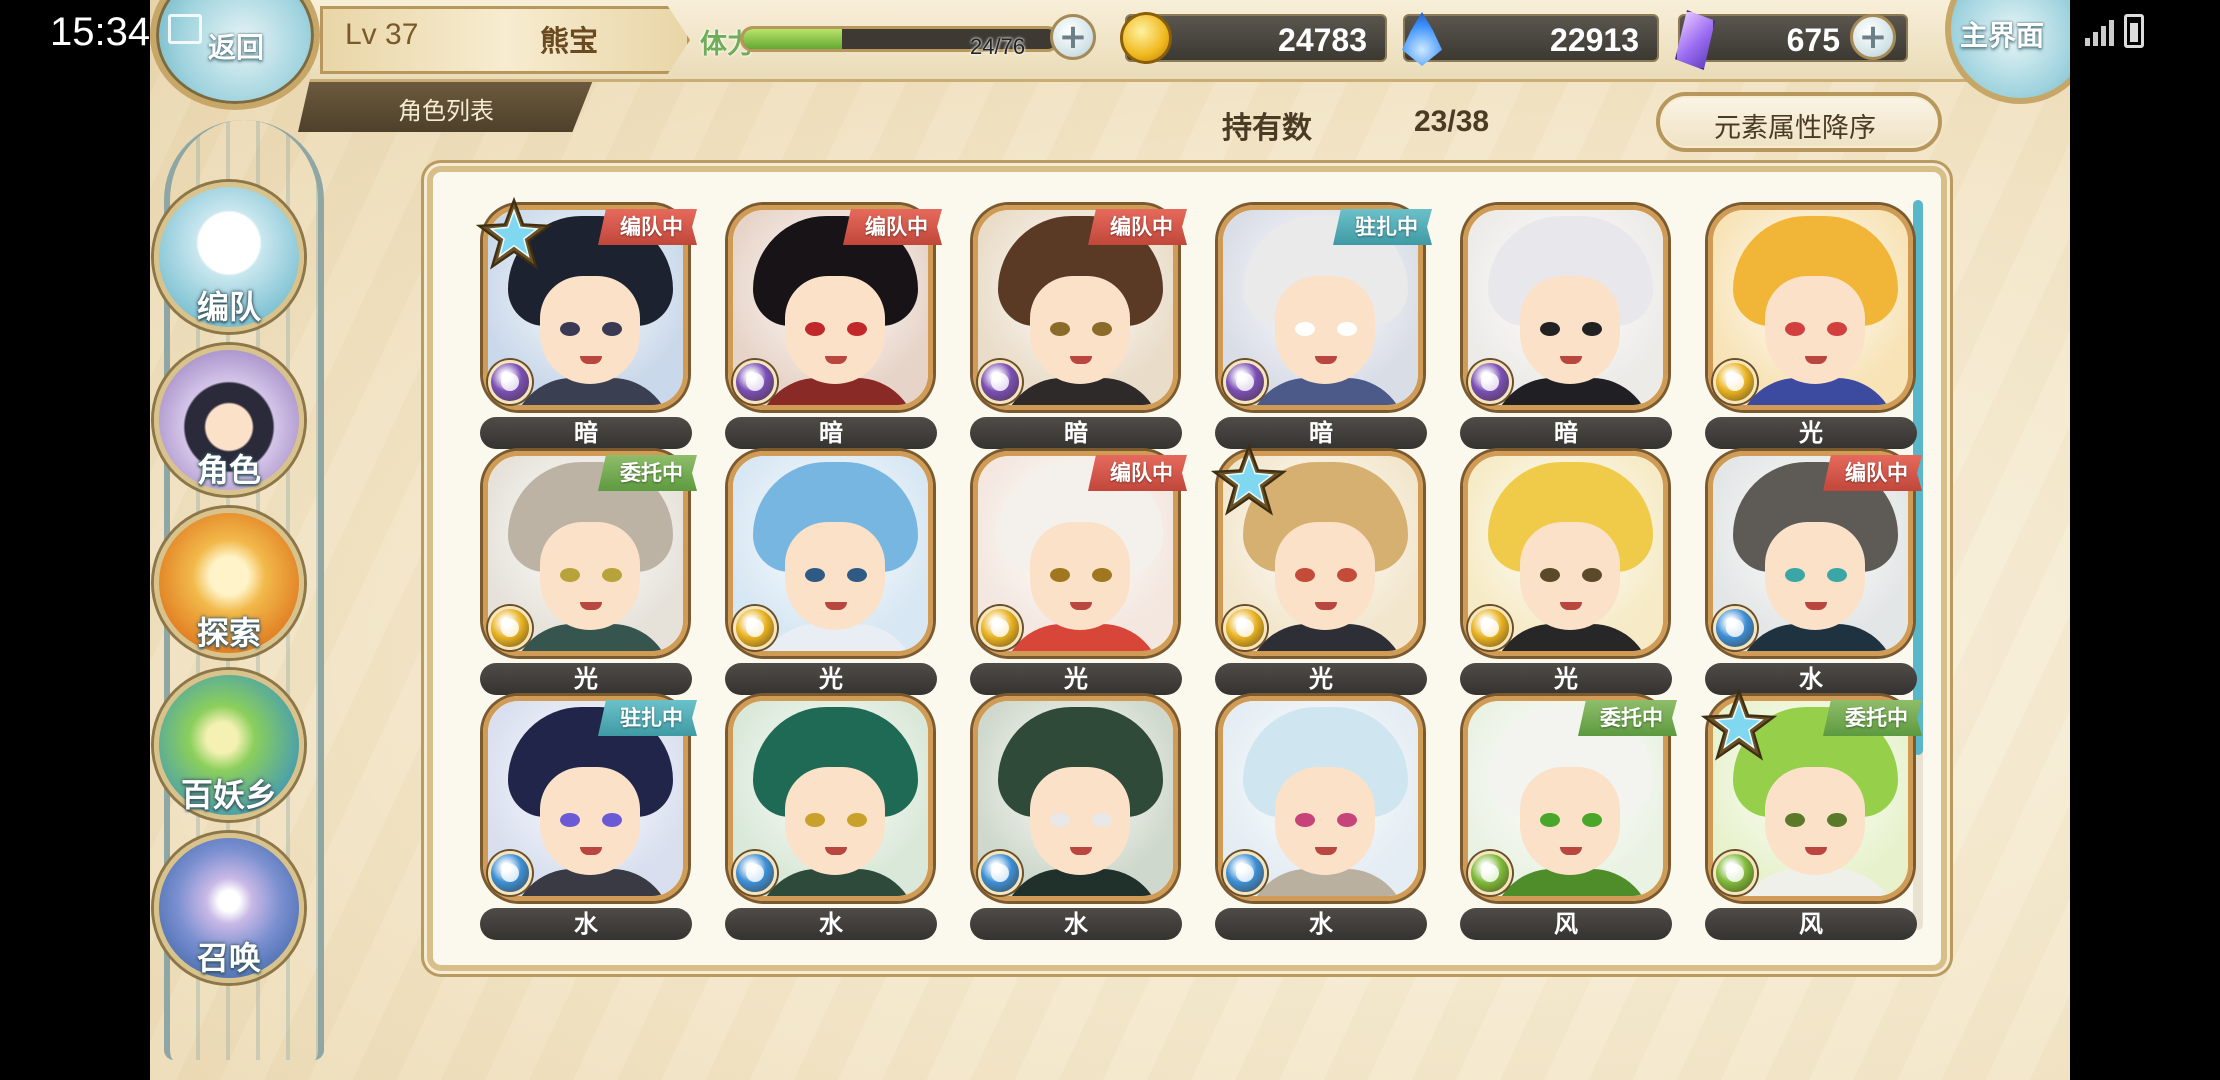 Image resolution: width=2220 pixels, height=1080 pixels. Describe the element at coordinates (185, 29) in the screenshot. I see `back-icon` at that location.